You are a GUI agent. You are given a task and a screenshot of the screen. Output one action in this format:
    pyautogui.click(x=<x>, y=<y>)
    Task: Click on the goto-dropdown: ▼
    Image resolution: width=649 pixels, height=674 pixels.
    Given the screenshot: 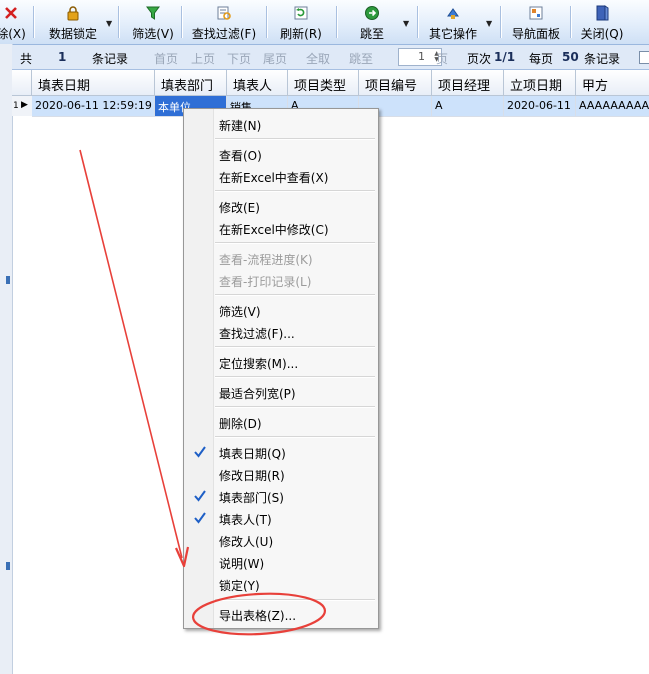 What is the action you would take?
    pyautogui.click(x=407, y=22)
    